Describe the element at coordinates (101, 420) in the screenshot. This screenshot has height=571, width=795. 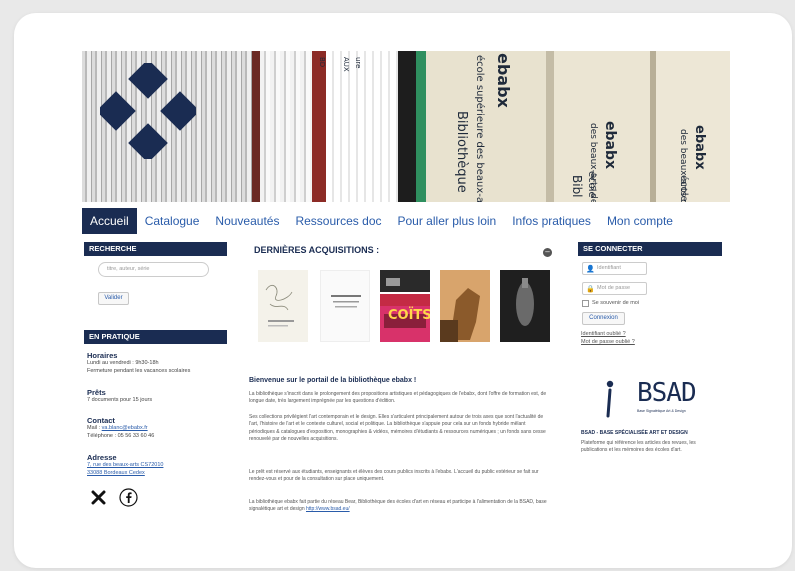
I see `contact-title: Contact` at that location.